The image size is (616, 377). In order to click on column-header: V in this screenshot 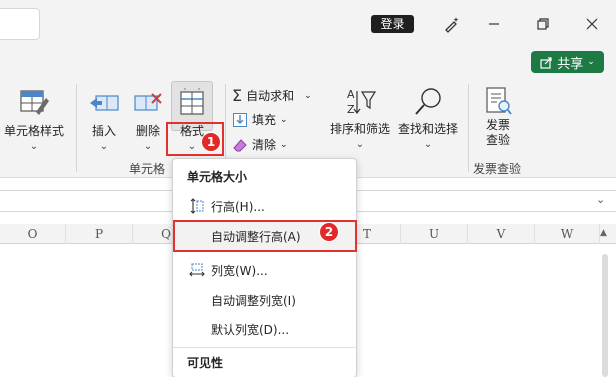, I will do `click(501, 234)`.